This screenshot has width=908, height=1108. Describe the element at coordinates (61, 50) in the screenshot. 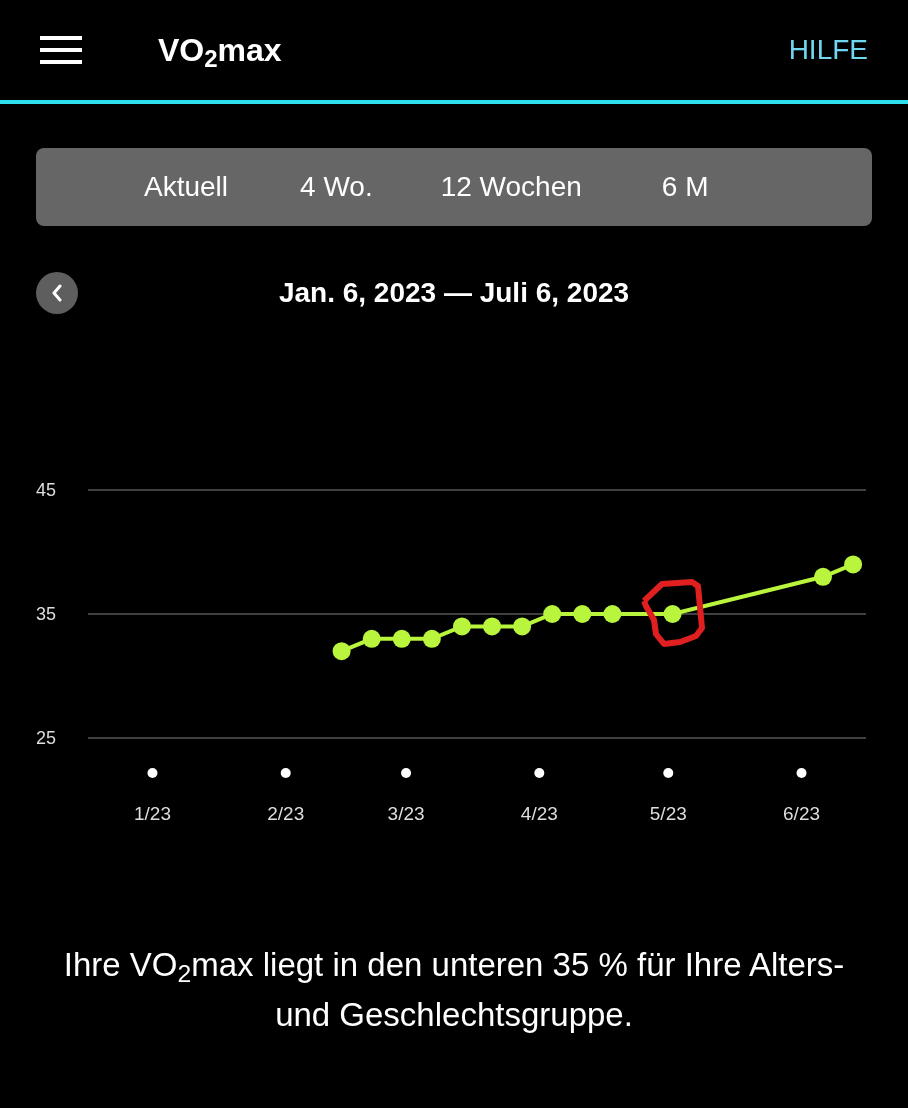

I see `menu-icon` at that location.